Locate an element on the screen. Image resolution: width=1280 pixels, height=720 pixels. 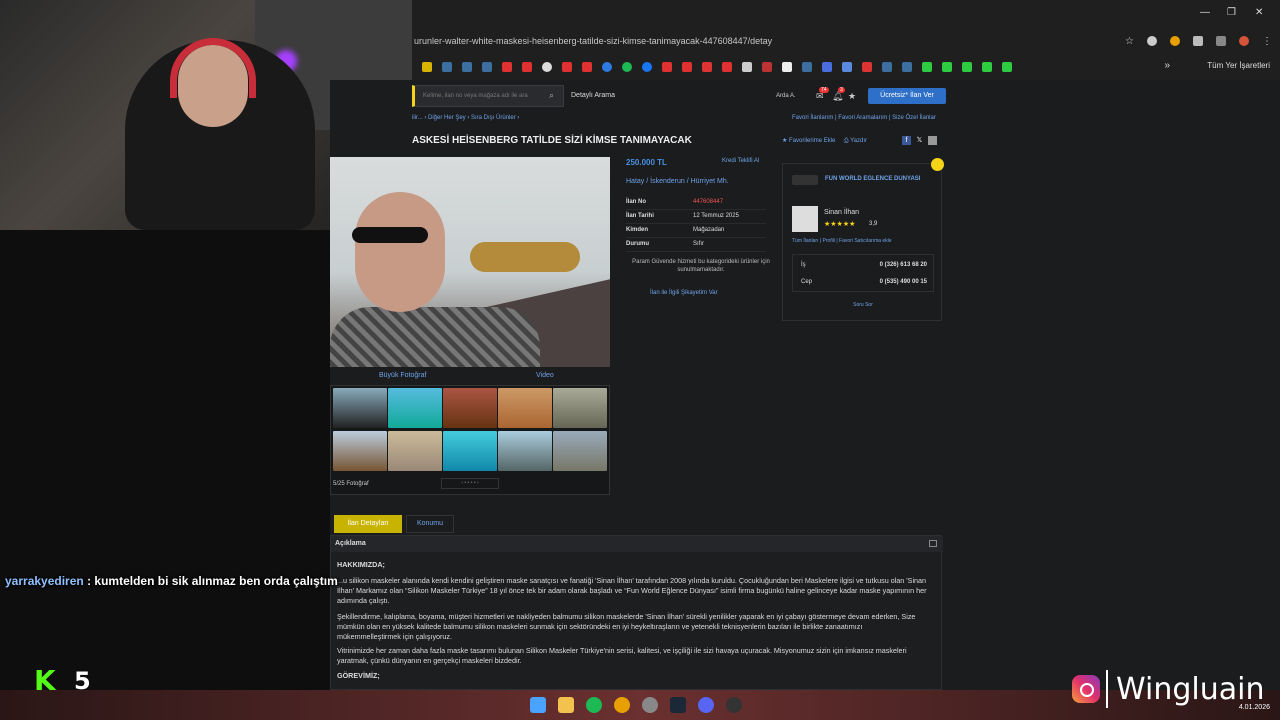
x-icon: 𝕏 is located at coordinates (919, 140).